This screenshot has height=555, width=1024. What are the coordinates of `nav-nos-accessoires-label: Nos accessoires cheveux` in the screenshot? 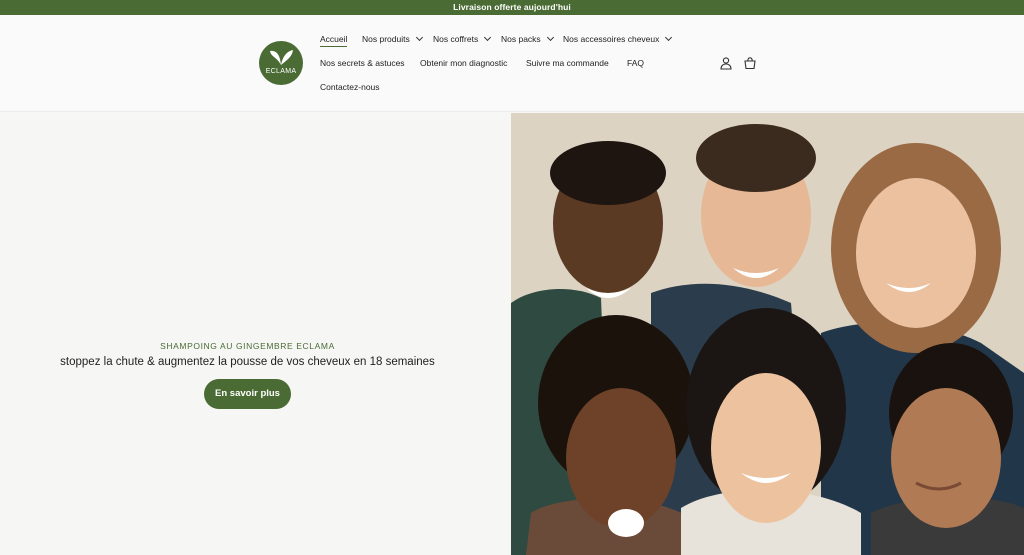 It's located at (611, 39).